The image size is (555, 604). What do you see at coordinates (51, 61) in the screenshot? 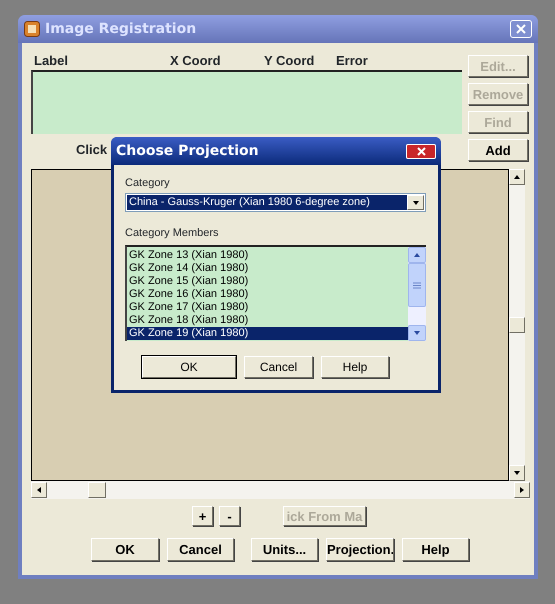
I see `column-header: Label` at bounding box center [51, 61].